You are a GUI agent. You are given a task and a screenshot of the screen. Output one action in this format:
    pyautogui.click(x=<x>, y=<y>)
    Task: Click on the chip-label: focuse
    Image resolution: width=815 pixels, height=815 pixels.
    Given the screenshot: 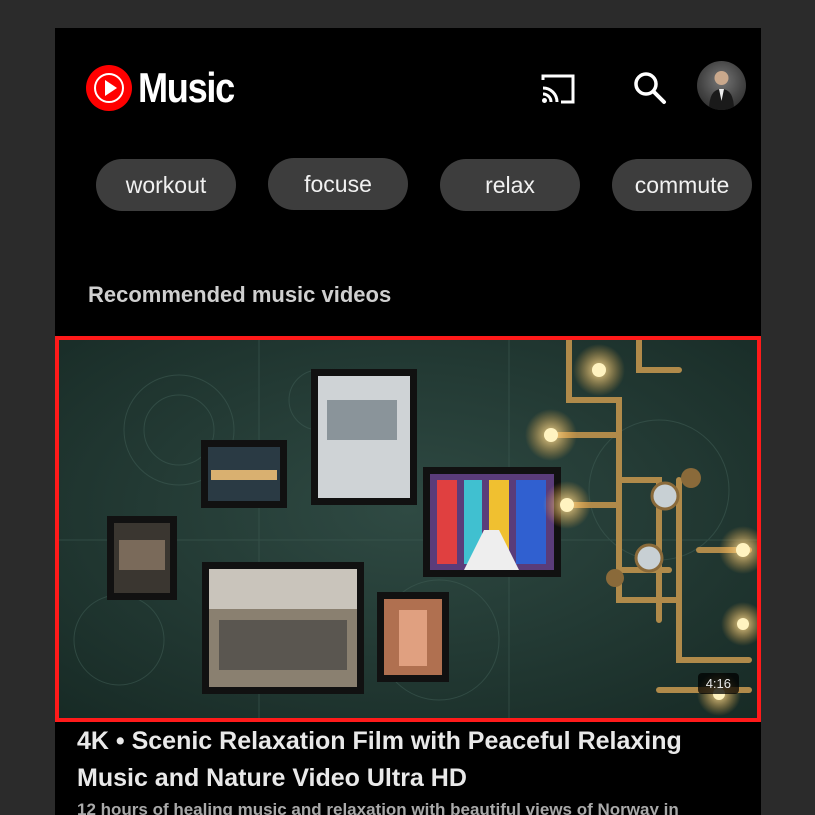 What is the action you would take?
    pyautogui.click(x=338, y=183)
    